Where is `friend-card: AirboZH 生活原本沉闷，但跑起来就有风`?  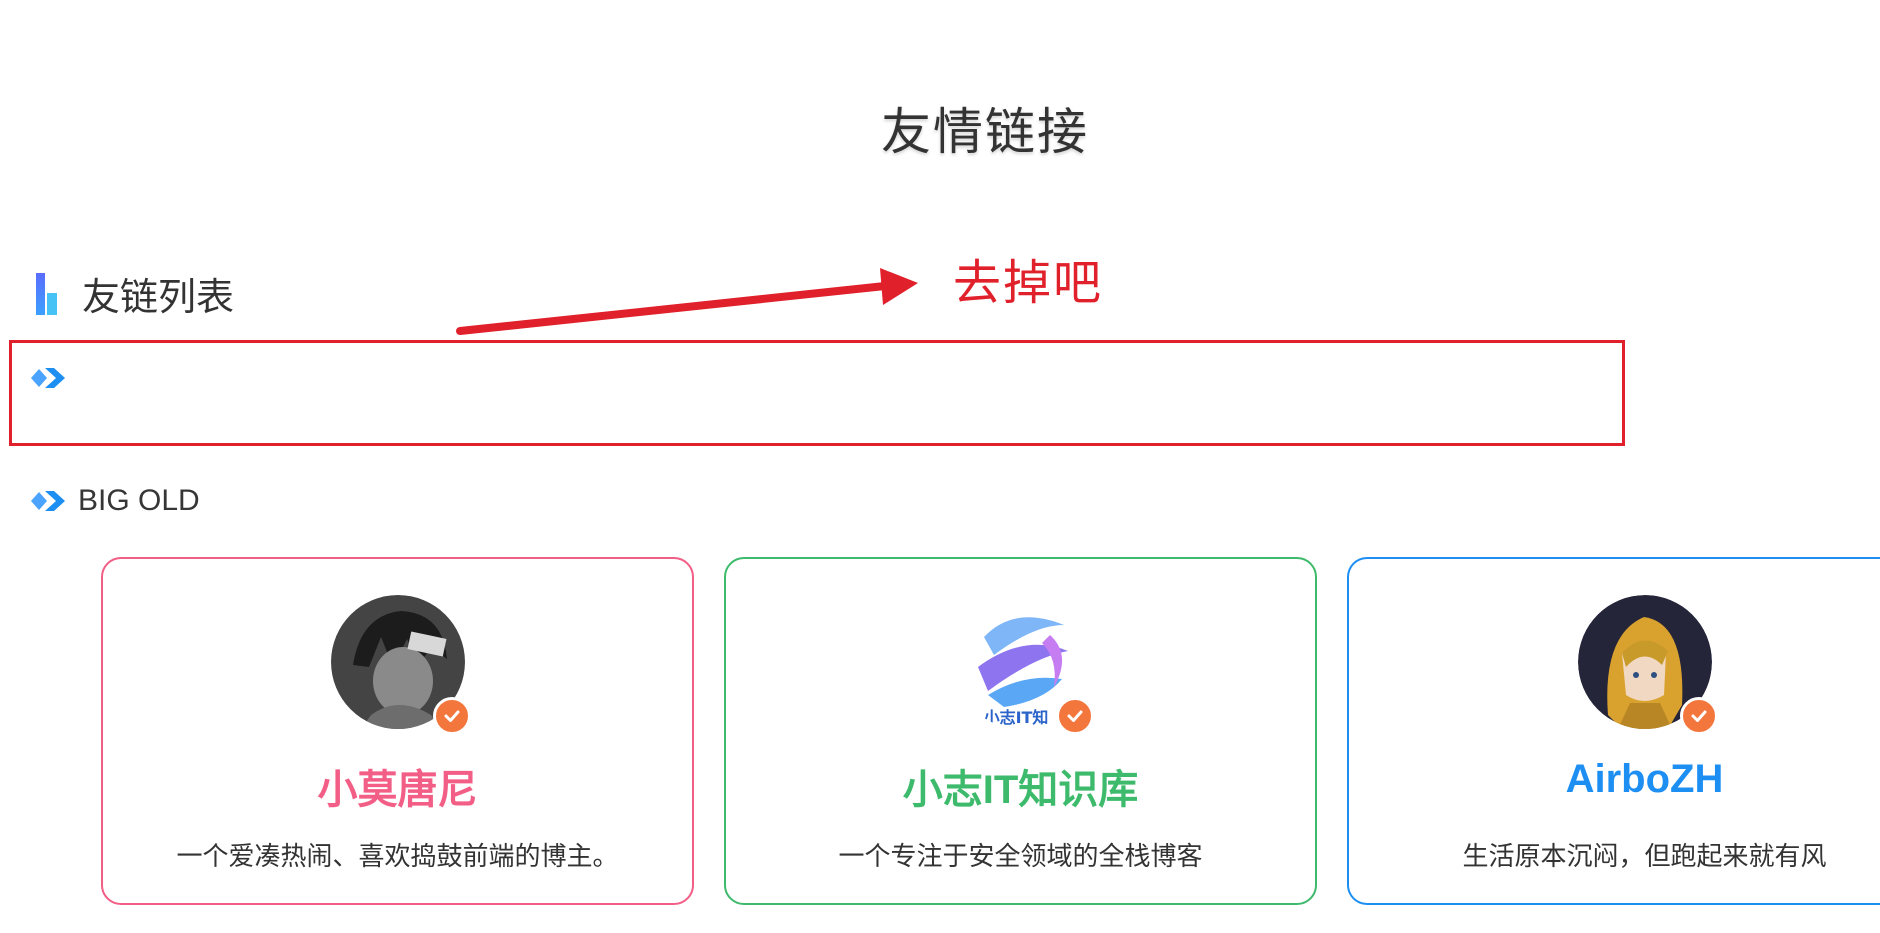 friend-card: AirboZH 生活原本沉闷，但跑起来就有风 is located at coordinates (1613, 731).